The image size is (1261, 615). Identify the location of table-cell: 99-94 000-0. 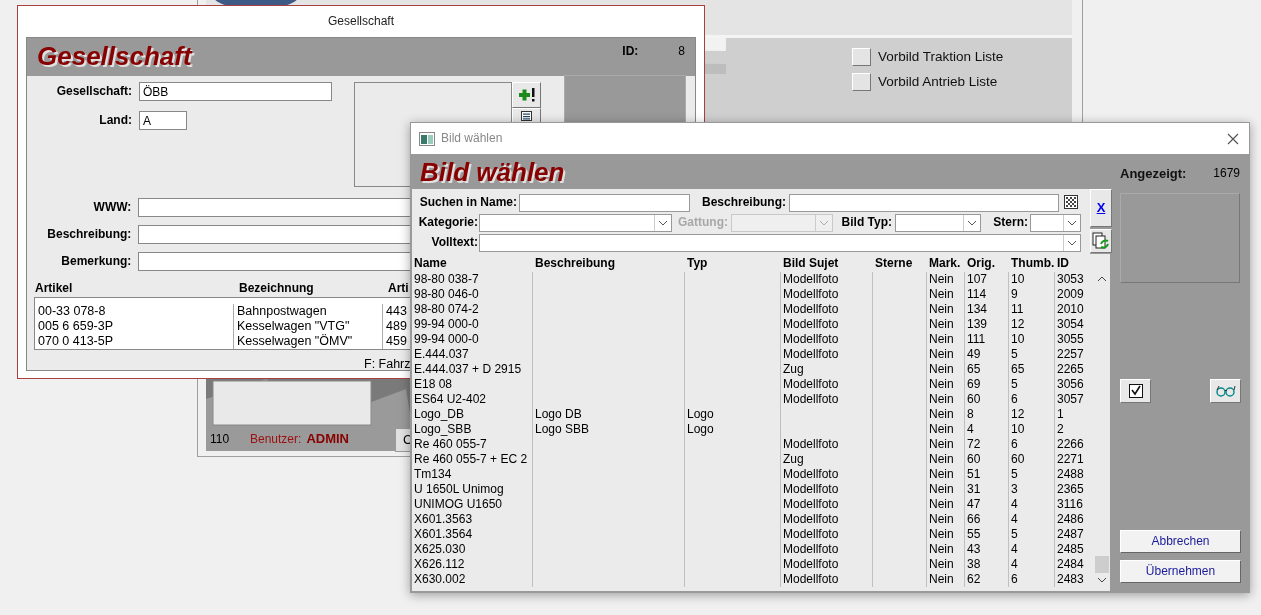
(472, 339).